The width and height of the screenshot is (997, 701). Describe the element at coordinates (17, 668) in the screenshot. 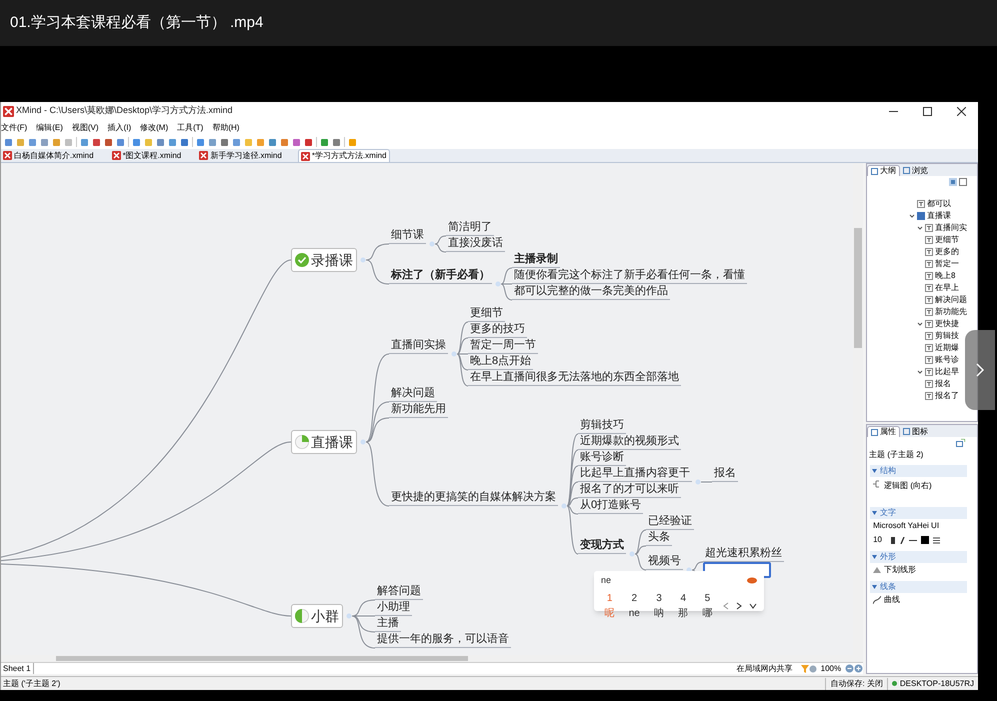

I see `sheet-tab: Sheet 1` at that location.